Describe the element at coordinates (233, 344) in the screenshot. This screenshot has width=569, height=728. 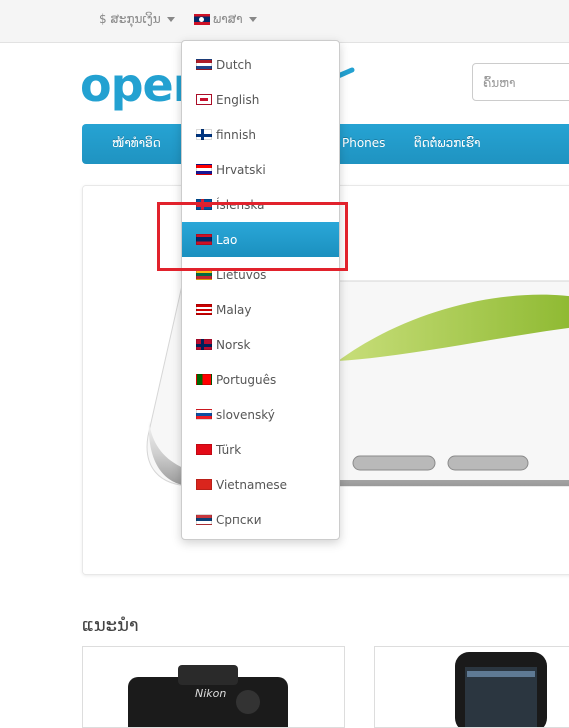
I see `language-option-label: Norsk` at that location.